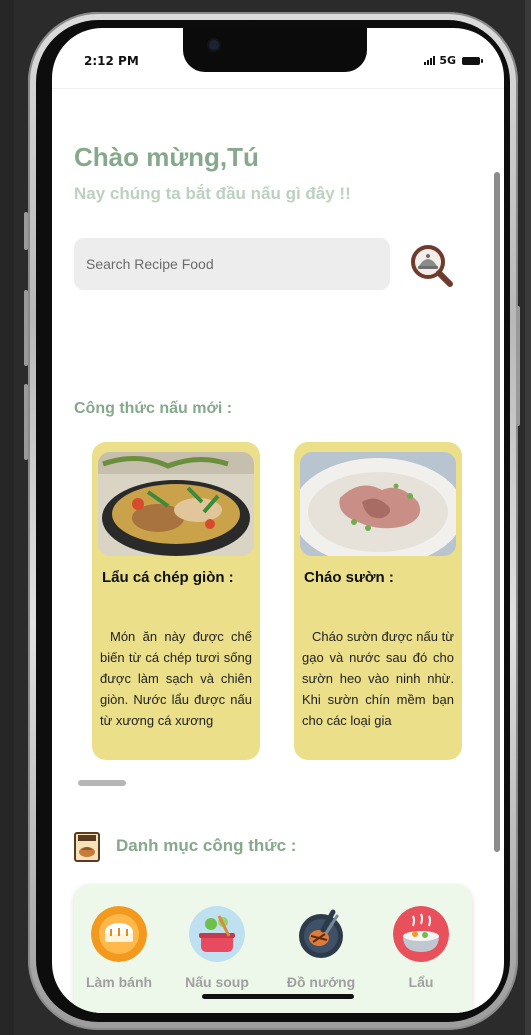 This screenshot has width=531, height=1035. I want to click on scrollbar-thumb, so click(497, 512).